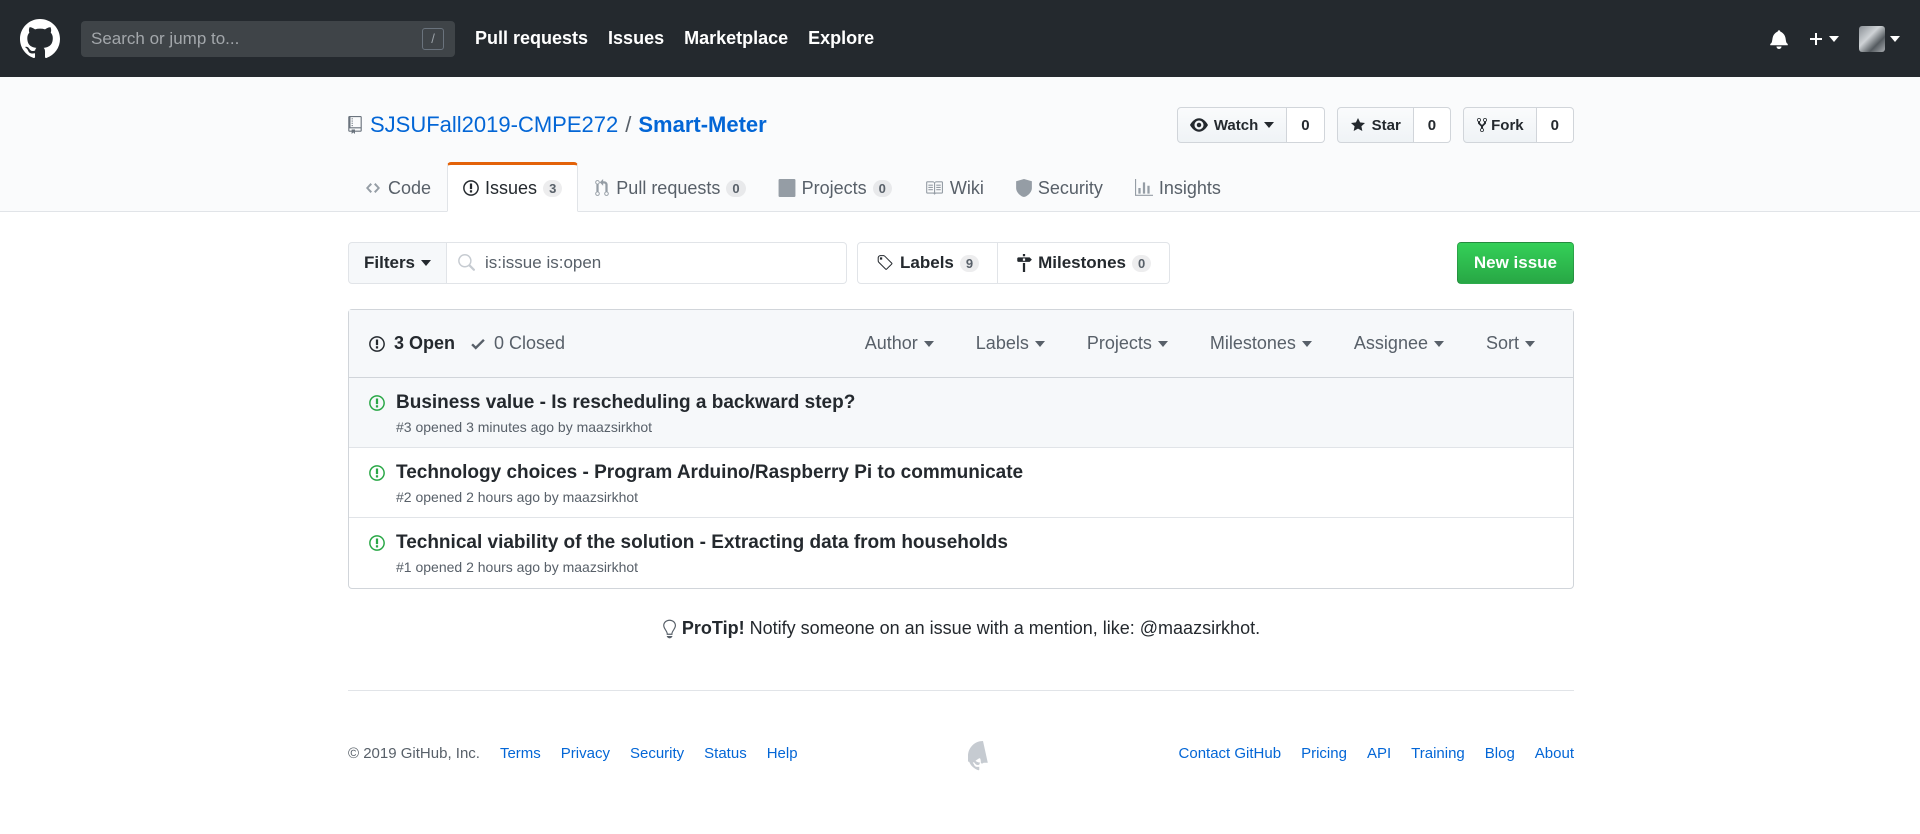  I want to click on footer-link-about: About, so click(1554, 753).